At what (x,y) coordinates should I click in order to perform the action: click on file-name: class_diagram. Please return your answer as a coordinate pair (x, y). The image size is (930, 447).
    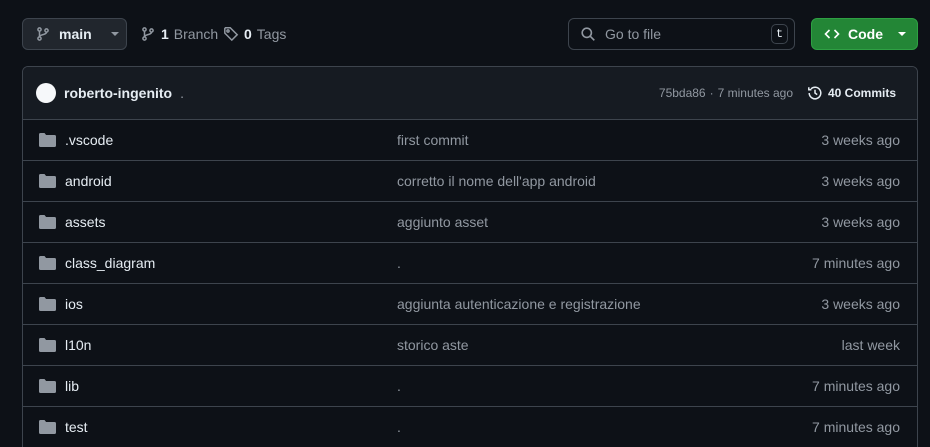
    Looking at the image, I should click on (110, 263).